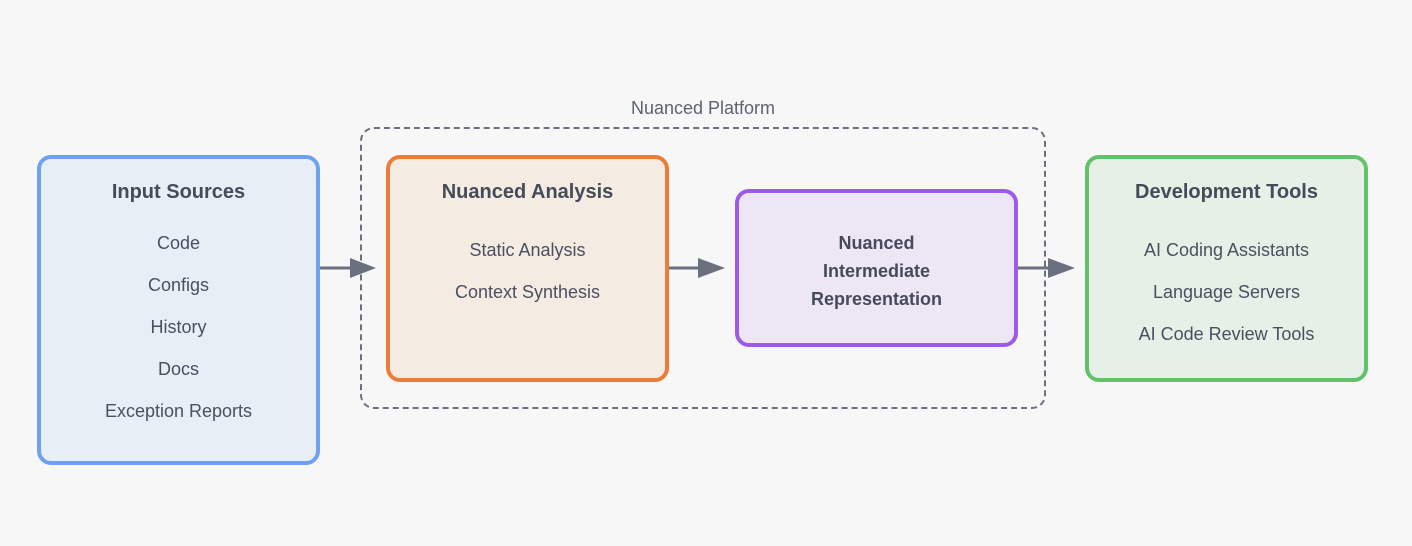  I want to click on edge-ir-to-devtools, so click(1046, 268).